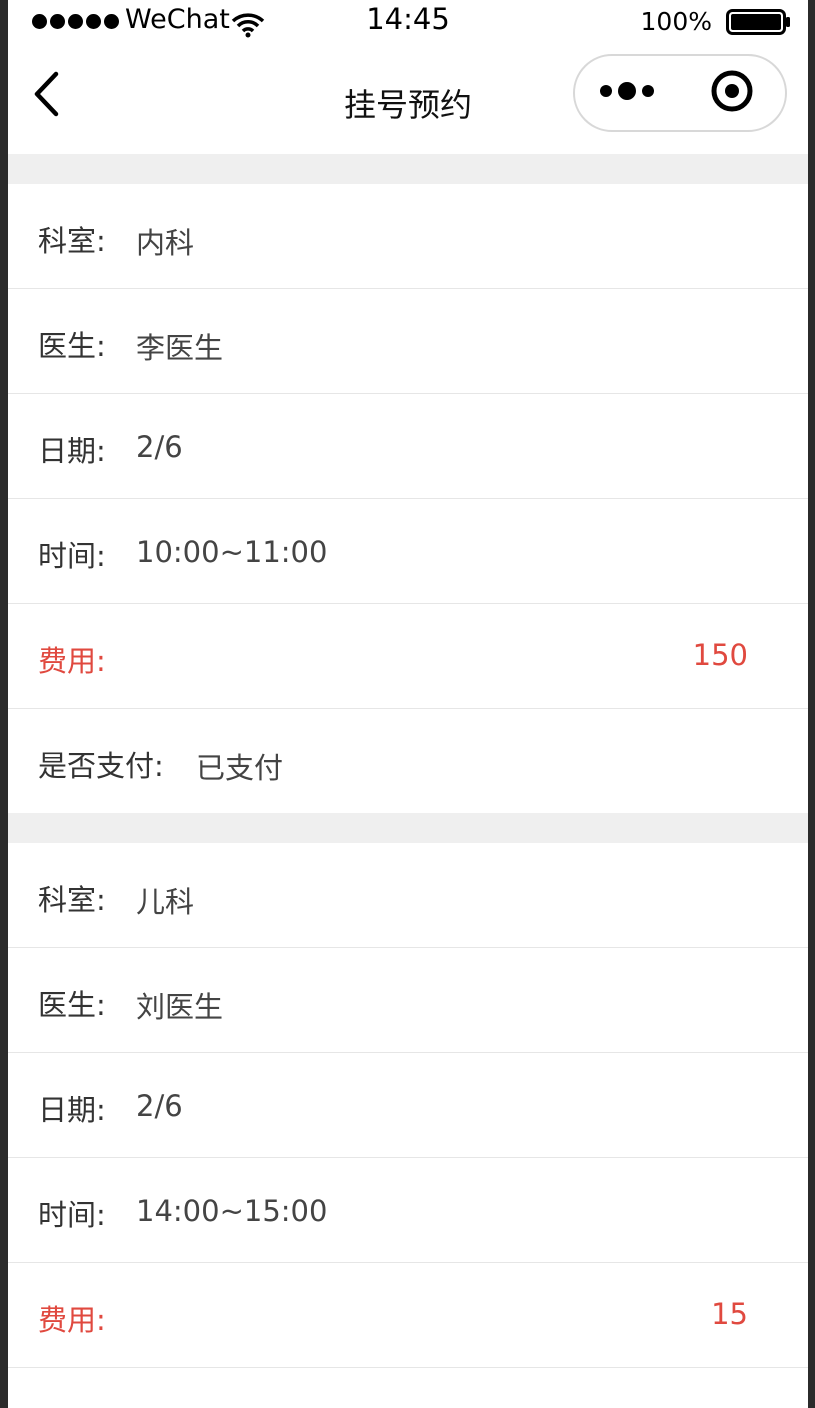 The height and width of the screenshot is (1408, 815). What do you see at coordinates (180, 1007) in the screenshot?
I see `doctor-value: 刘医生` at bounding box center [180, 1007].